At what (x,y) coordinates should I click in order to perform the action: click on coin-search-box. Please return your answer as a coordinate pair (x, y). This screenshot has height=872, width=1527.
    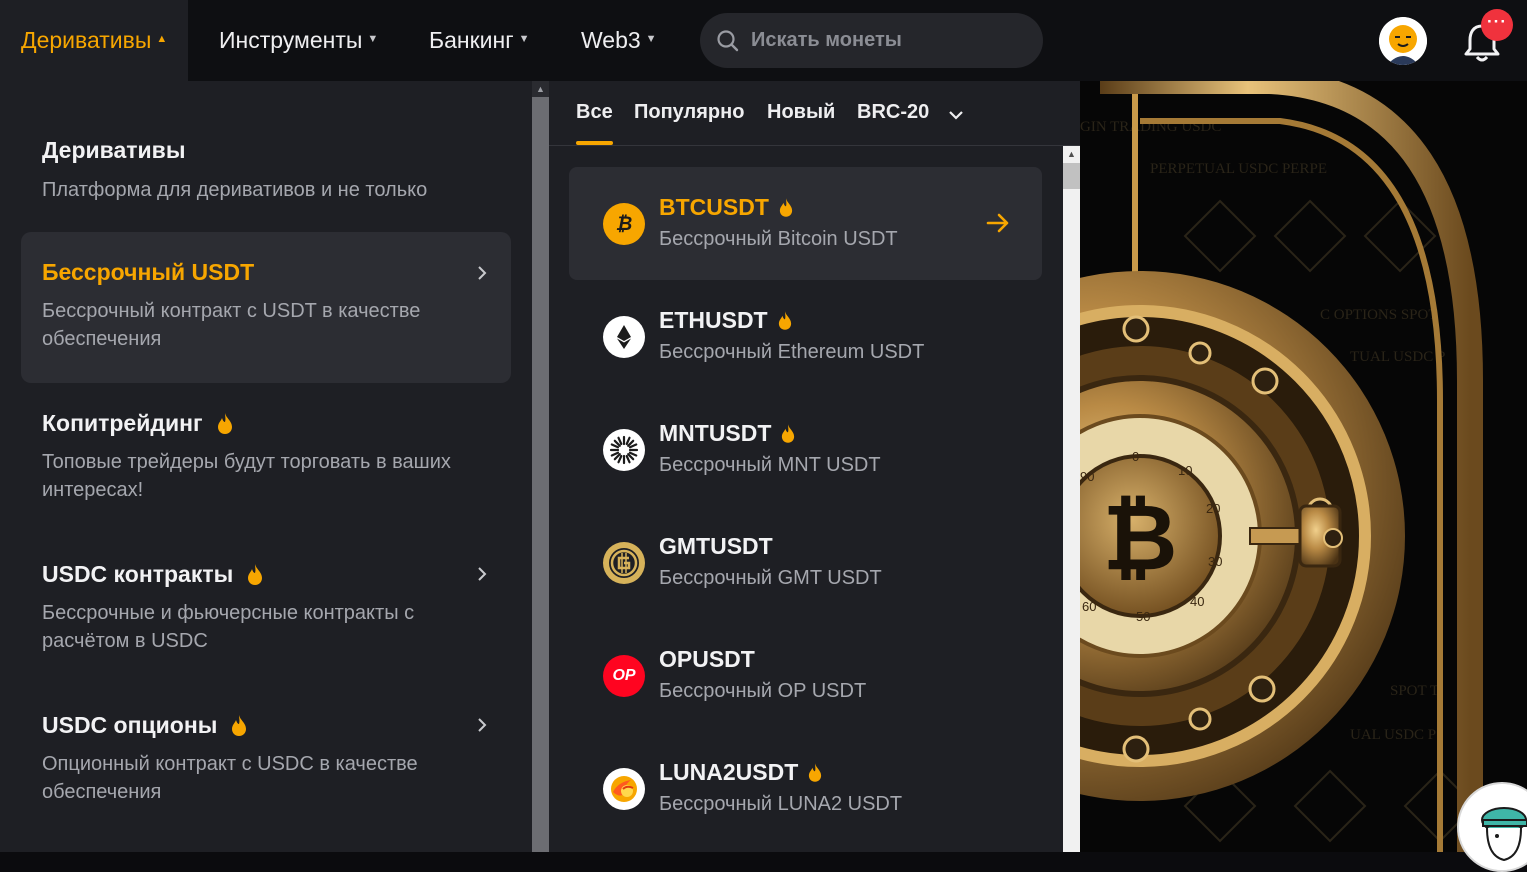
    Looking at the image, I should click on (871, 40).